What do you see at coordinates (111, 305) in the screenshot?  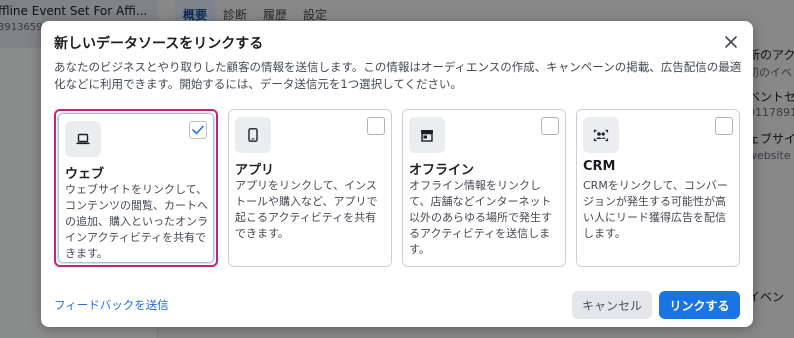 I see `send-feedback-link: フィードバックを送信` at bounding box center [111, 305].